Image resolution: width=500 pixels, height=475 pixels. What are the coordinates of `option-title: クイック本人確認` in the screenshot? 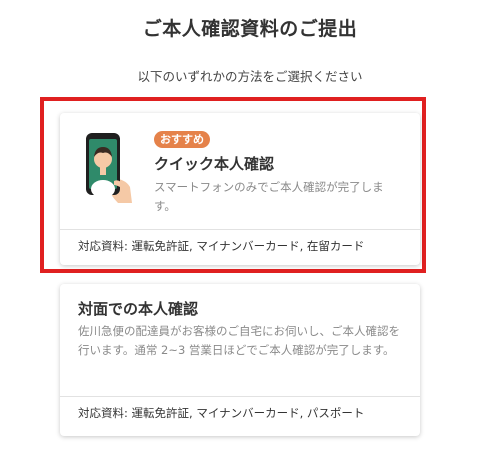 It's located at (214, 164).